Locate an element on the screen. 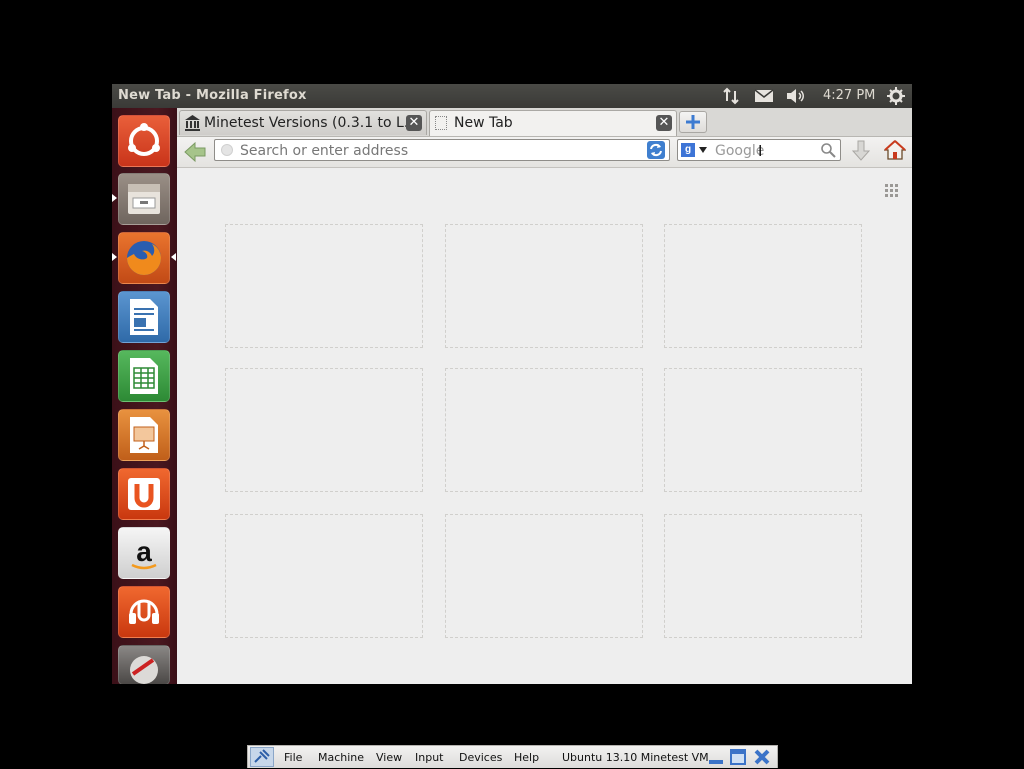  svg-text: a is located at coordinates (144, 551).